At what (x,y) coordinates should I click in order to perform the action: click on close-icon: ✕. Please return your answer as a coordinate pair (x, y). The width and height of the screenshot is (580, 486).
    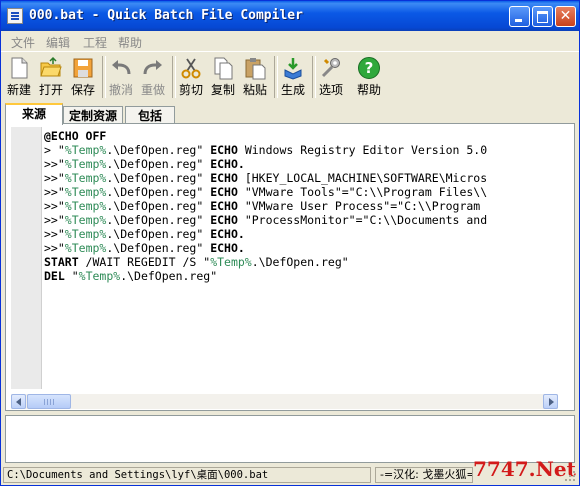
    Looking at the image, I should click on (565, 16).